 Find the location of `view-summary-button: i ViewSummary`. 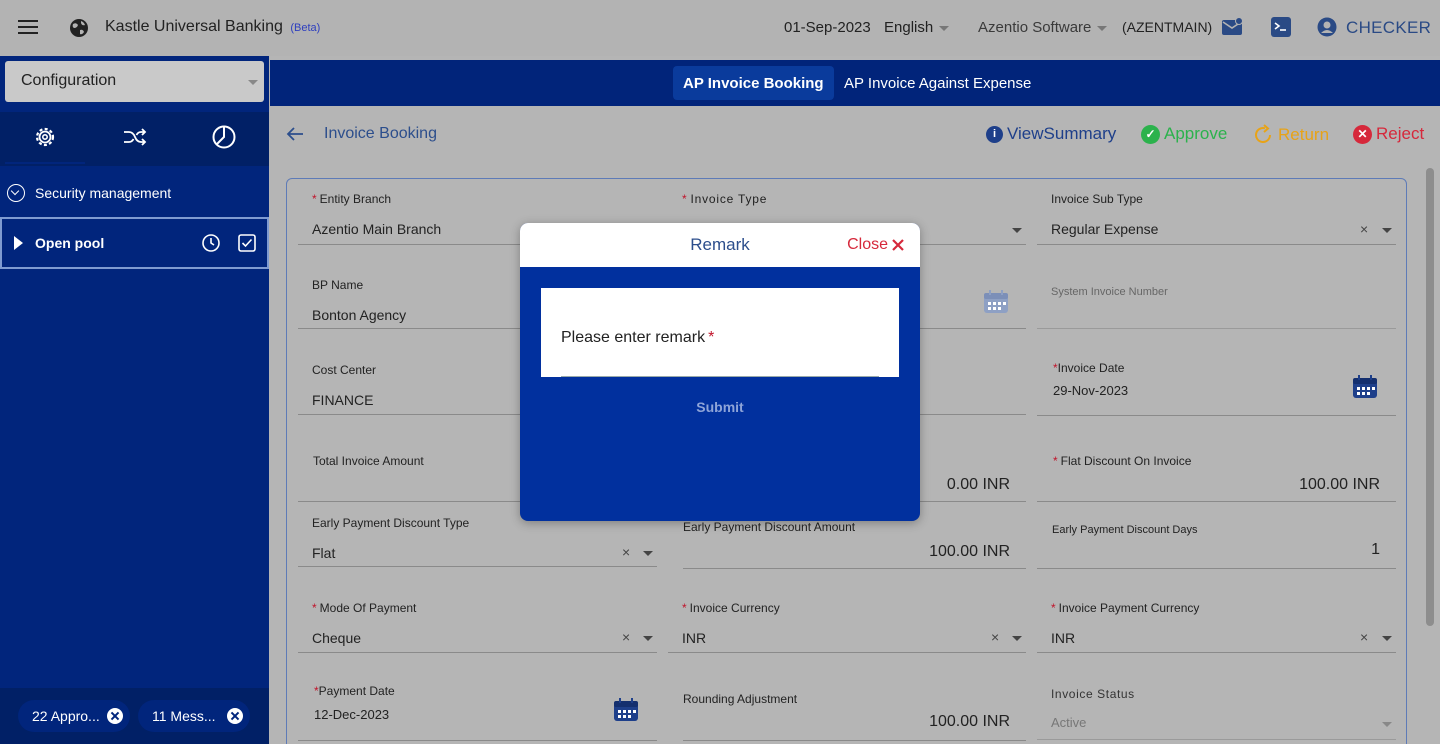

view-summary-button: i ViewSummary is located at coordinates (1051, 134).